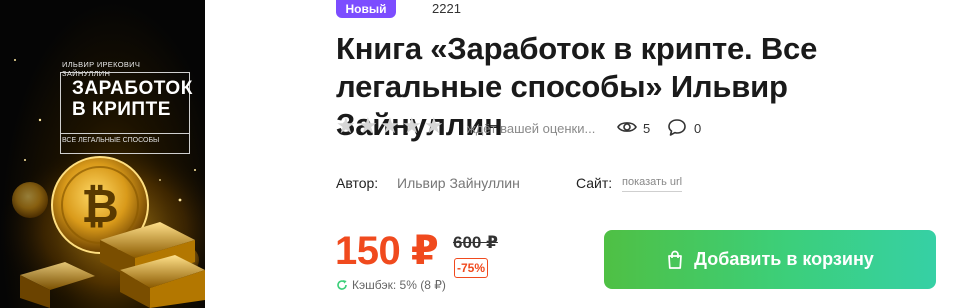  Describe the element at coordinates (111, 140) in the screenshot. I see `cover-subtitle: ВСЕ ЛЕГАЛЬНЫЕ СПОСОБЫ` at that location.